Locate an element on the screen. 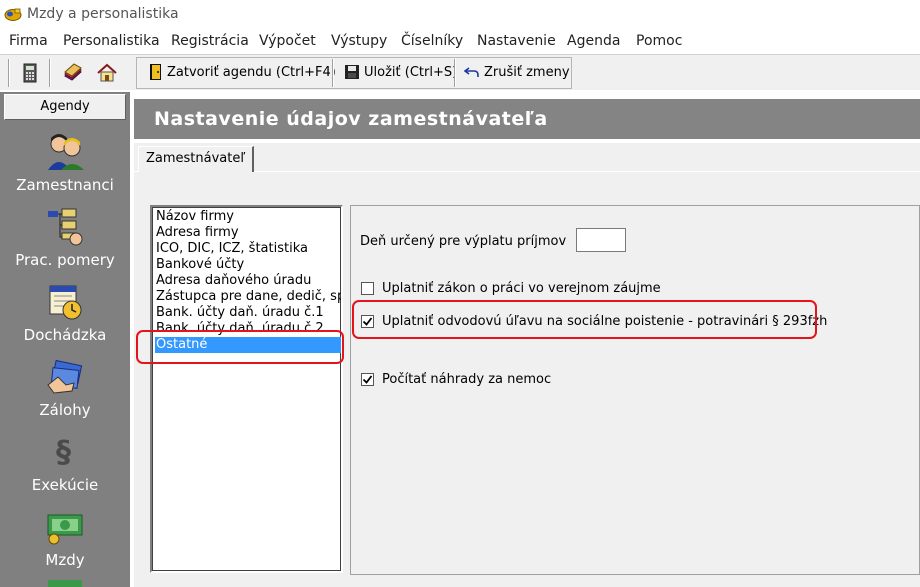 Image resolution: width=920 pixels, height=587 pixels. sidebar-item-label: Prac. pomery is located at coordinates (65, 260).